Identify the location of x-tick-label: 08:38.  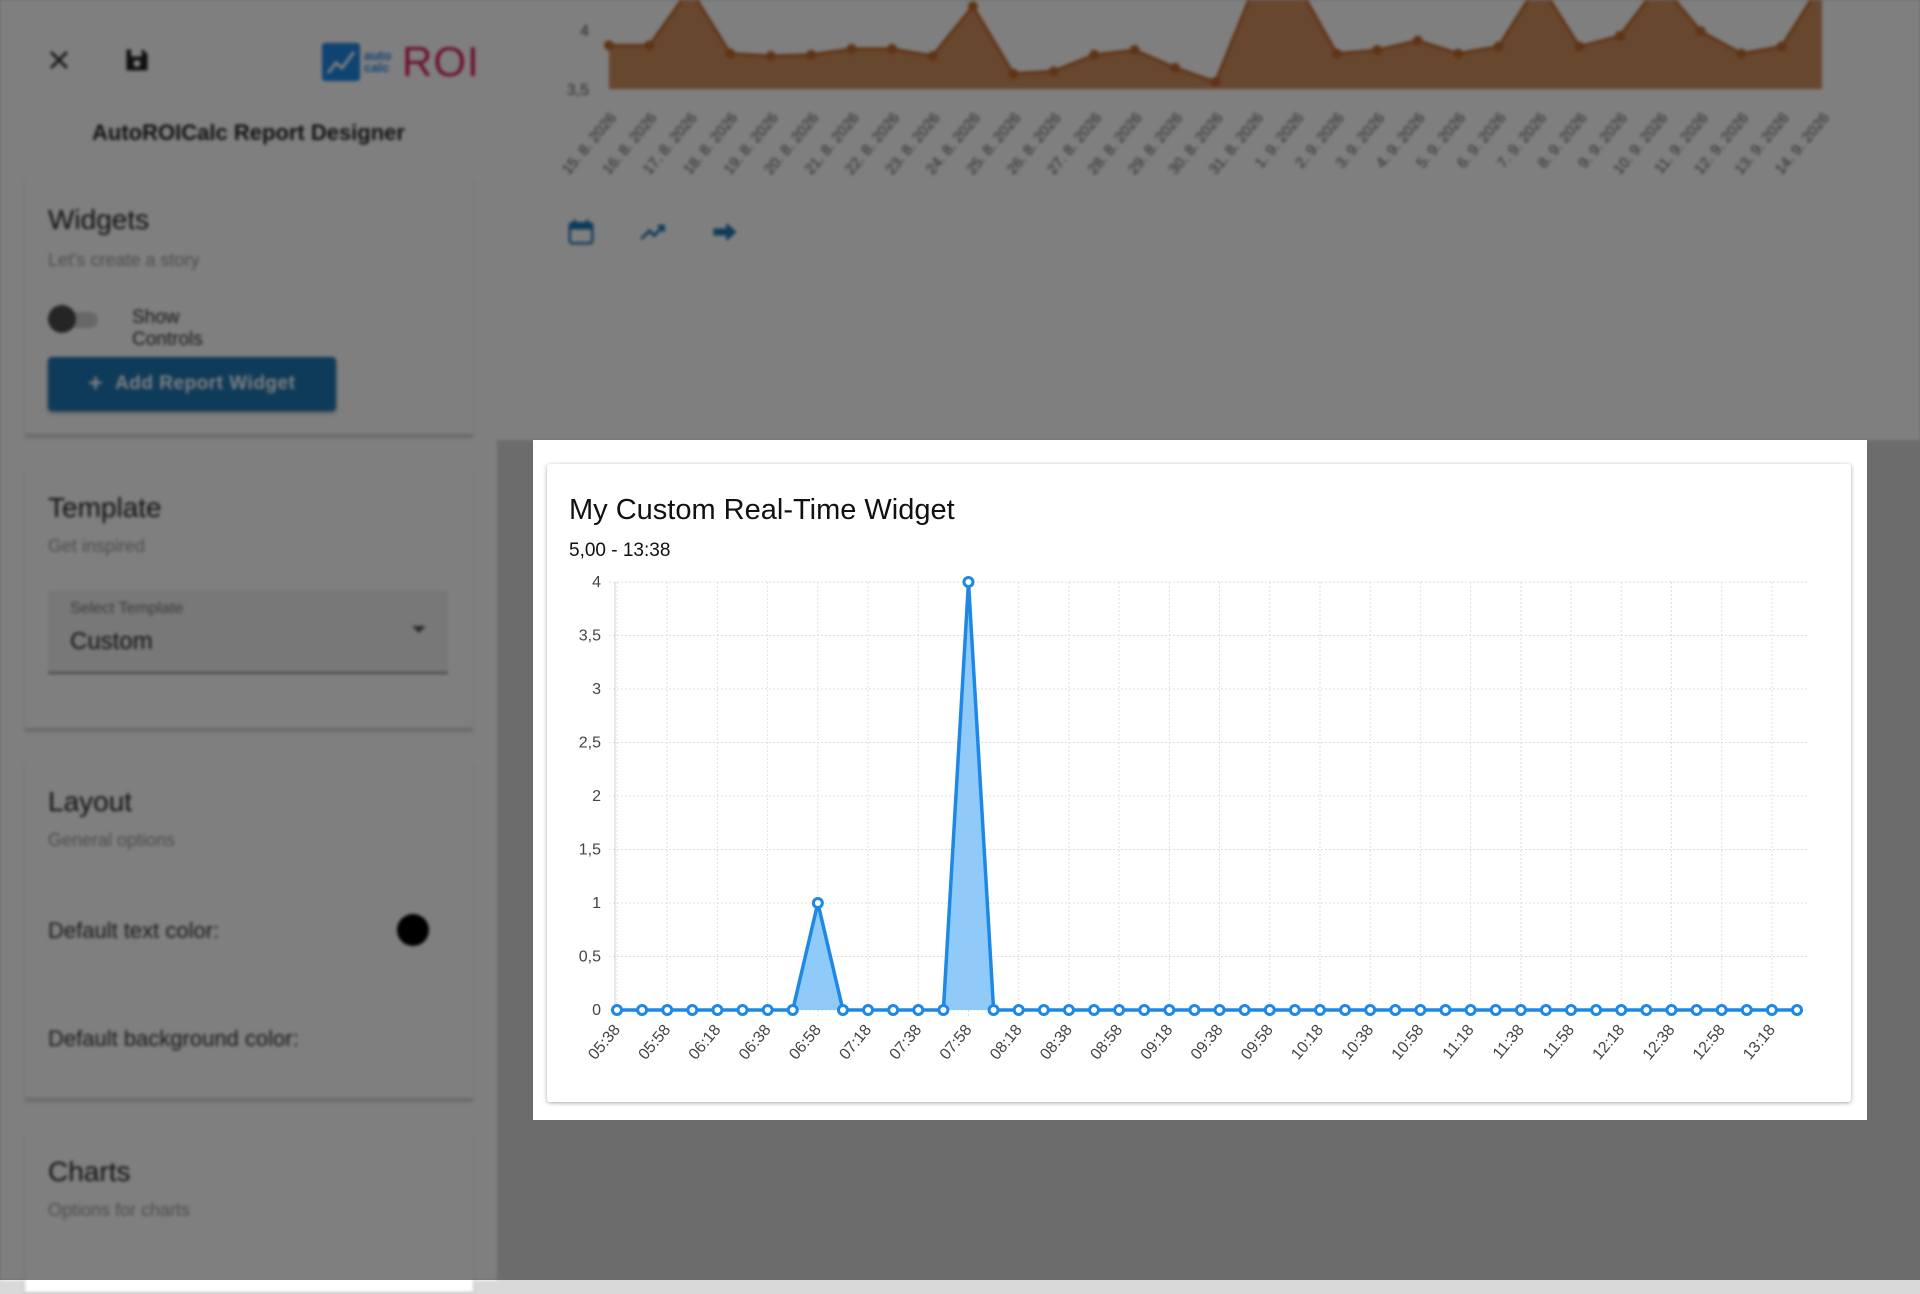
(1056, 1043).